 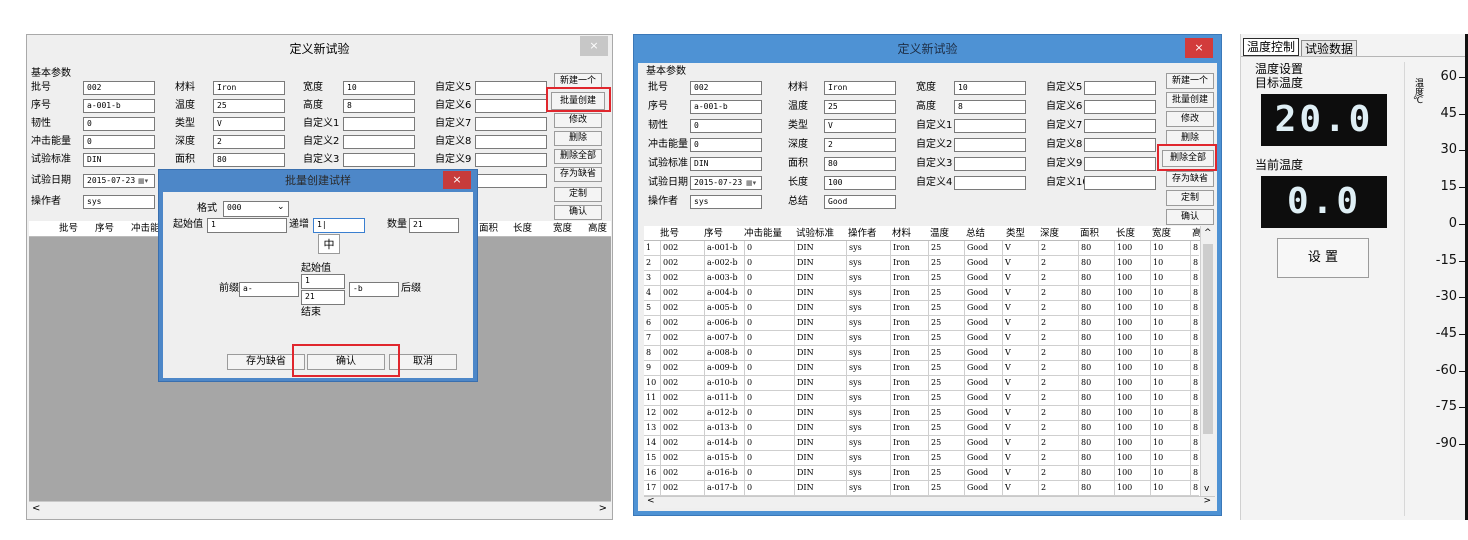 I want to click on table-row: 15 002 a-015-b 0 DIN sys Iron 25 Good V 2 80 100 10 8, so click(x=921, y=458).